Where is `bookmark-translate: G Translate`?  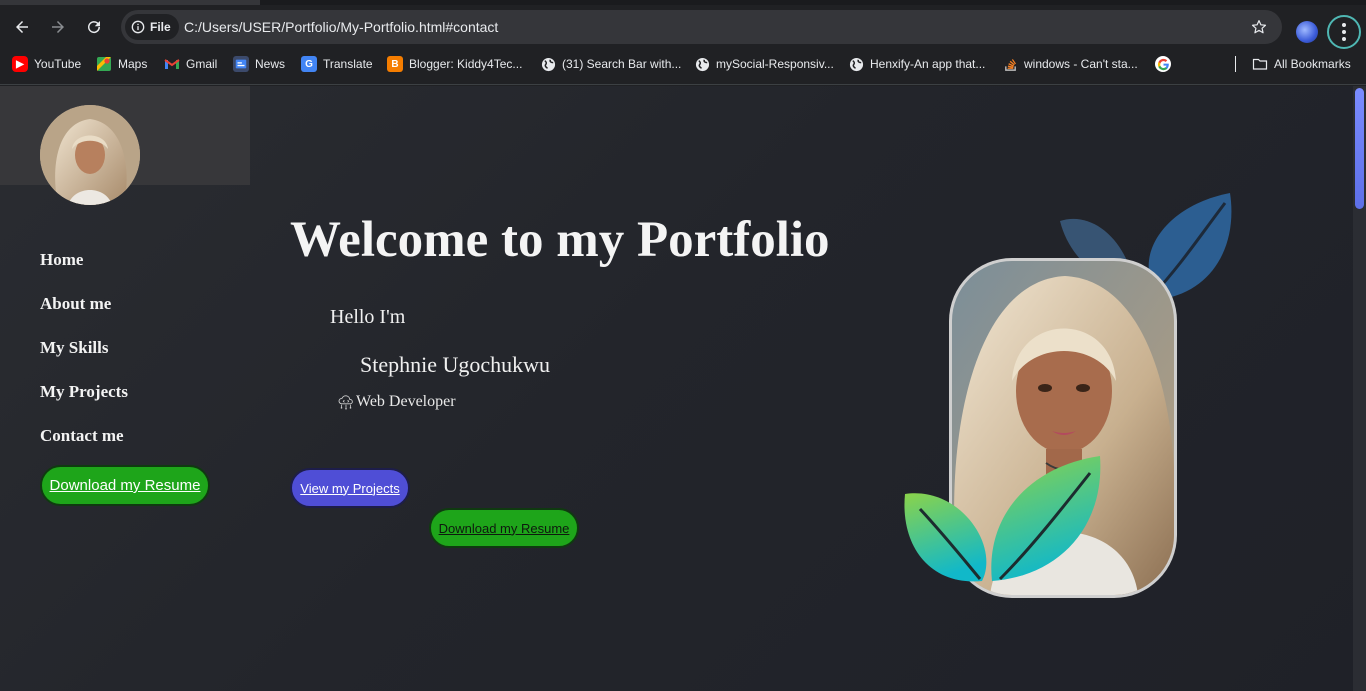 bookmark-translate: G Translate is located at coordinates (337, 64).